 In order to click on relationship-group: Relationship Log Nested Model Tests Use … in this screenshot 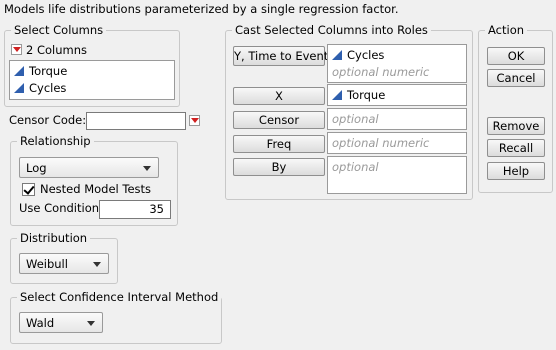, I will do `click(94, 180)`.